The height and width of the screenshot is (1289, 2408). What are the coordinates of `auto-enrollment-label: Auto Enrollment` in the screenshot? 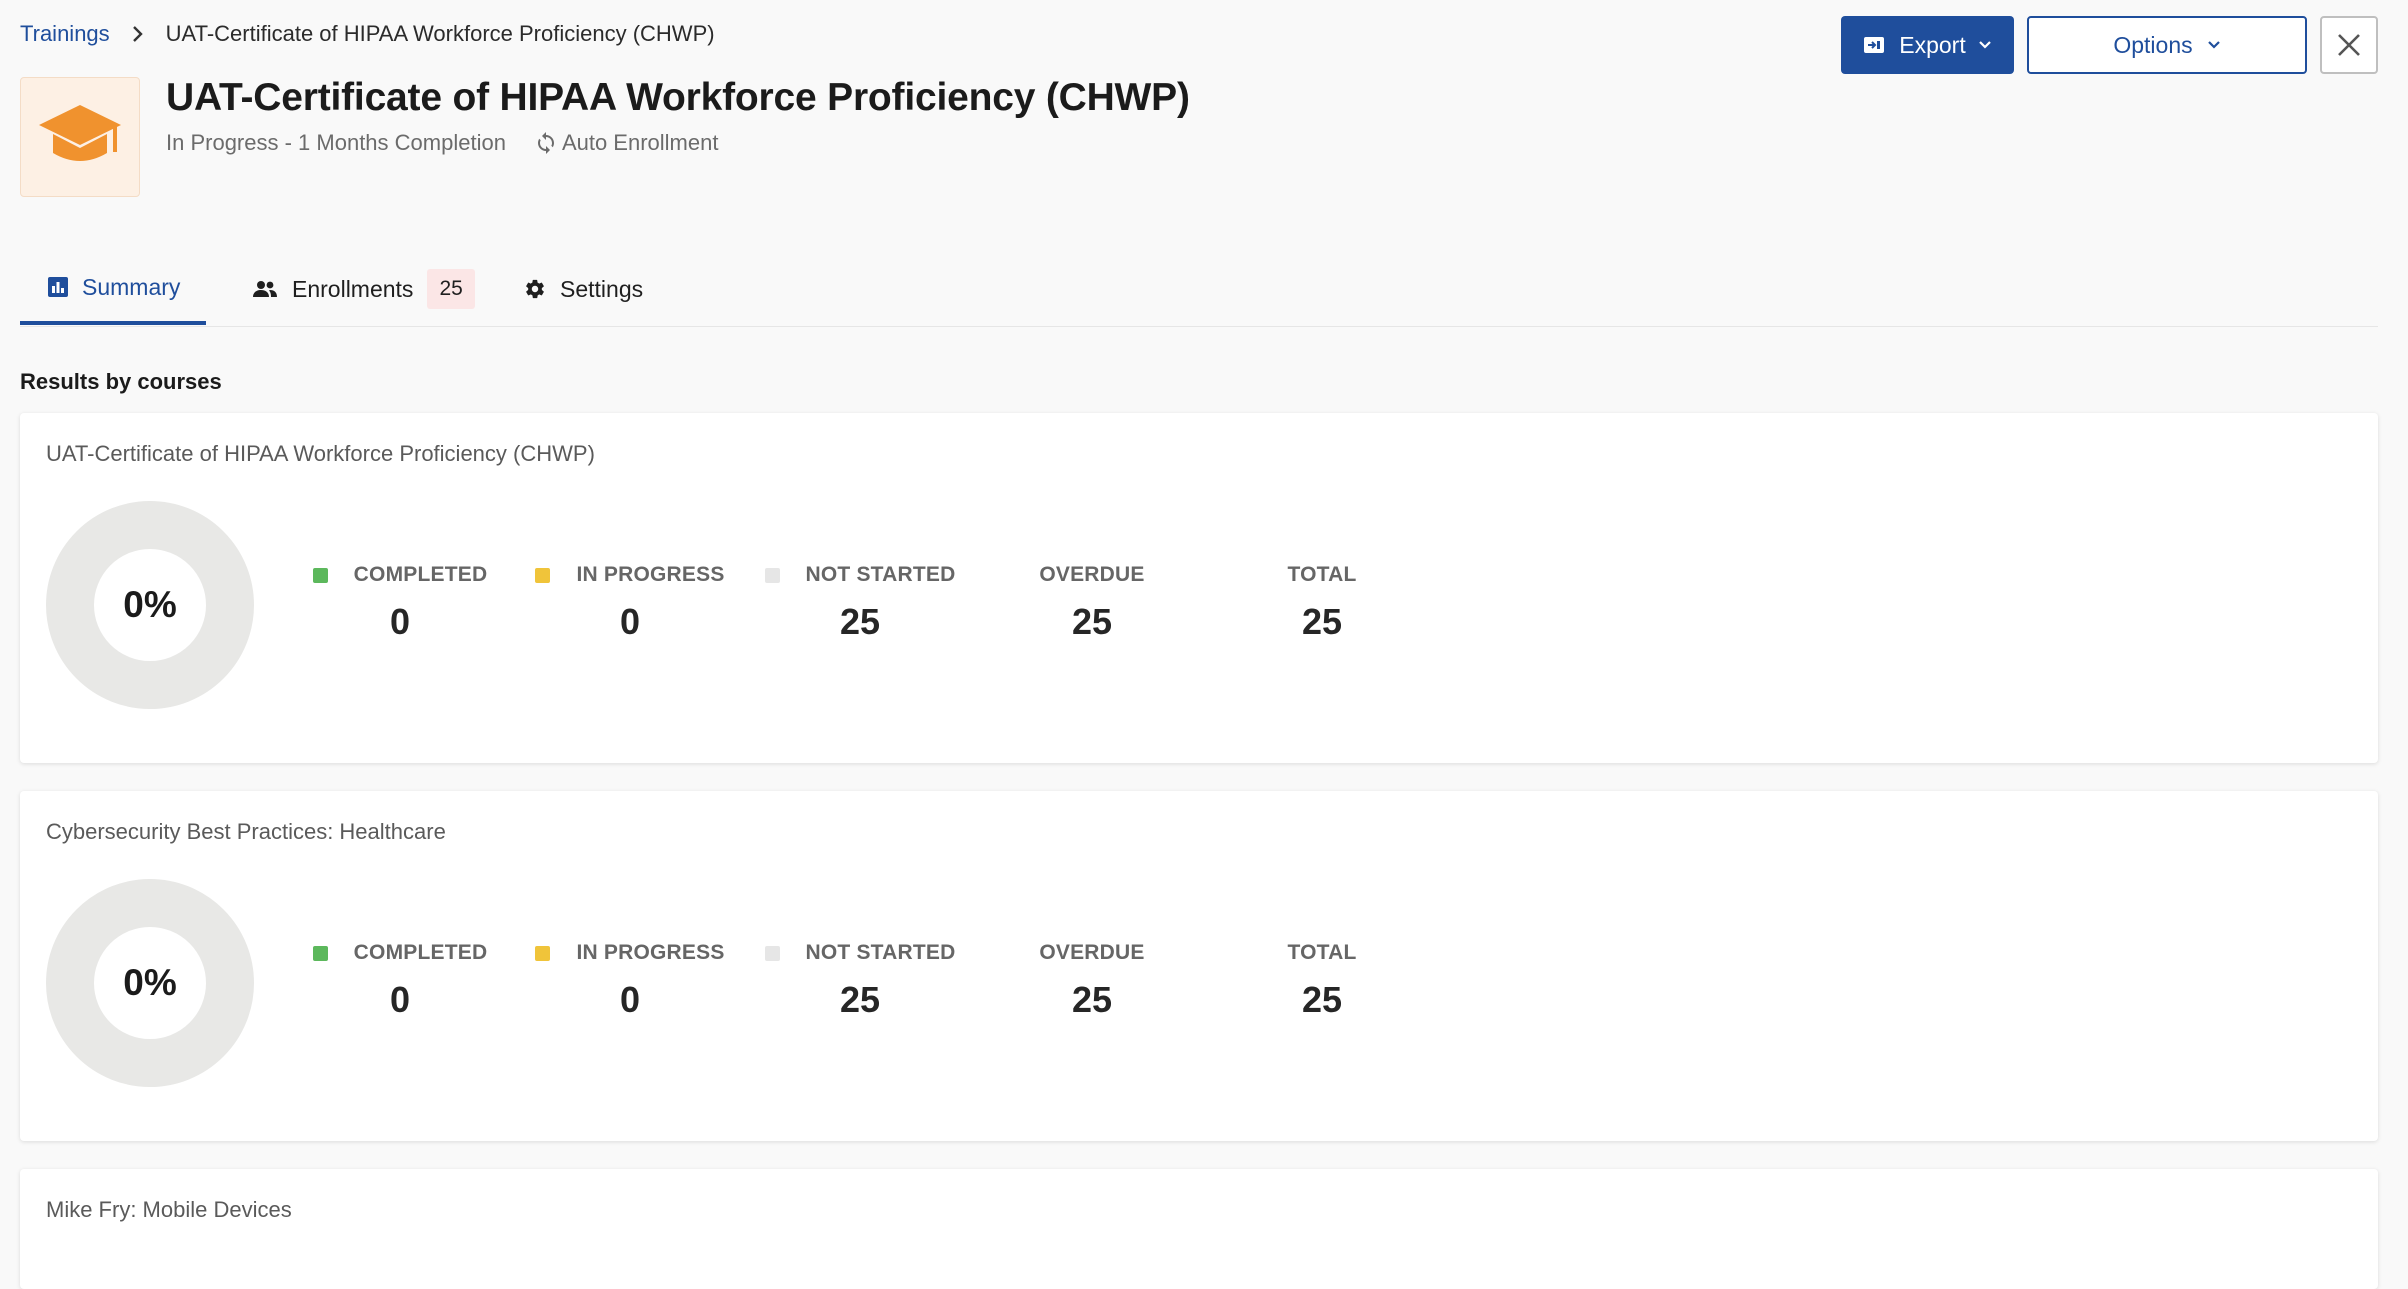 It's located at (640, 142).